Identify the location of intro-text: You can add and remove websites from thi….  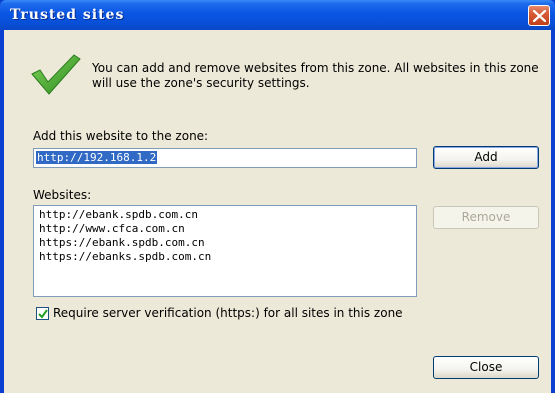
(315, 75).